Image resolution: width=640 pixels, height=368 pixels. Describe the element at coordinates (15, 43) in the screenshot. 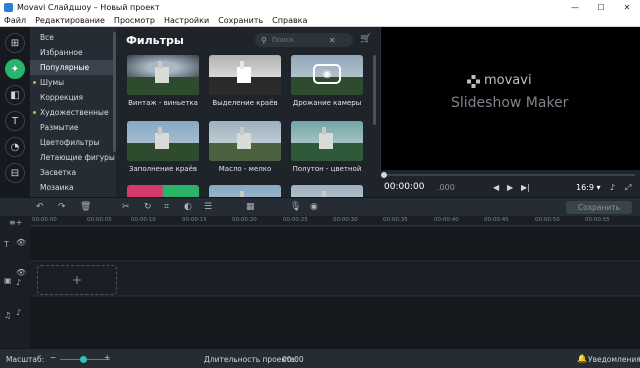

I see `import-icon: ⊞` at that location.